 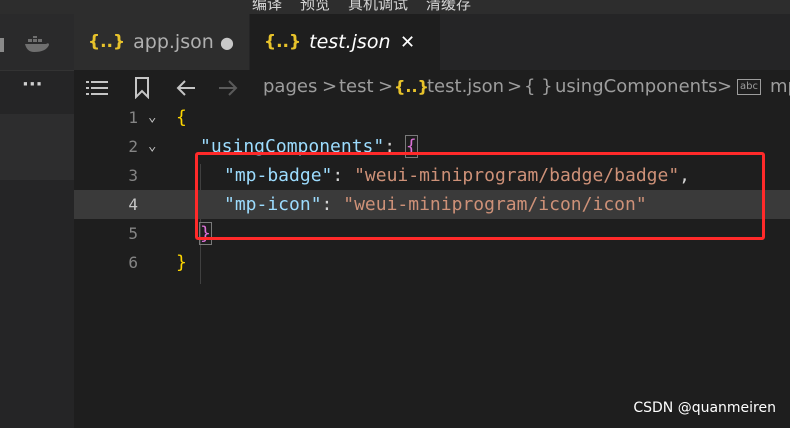 I want to click on code-line: 1 ⌄ {, so click(x=432, y=117).